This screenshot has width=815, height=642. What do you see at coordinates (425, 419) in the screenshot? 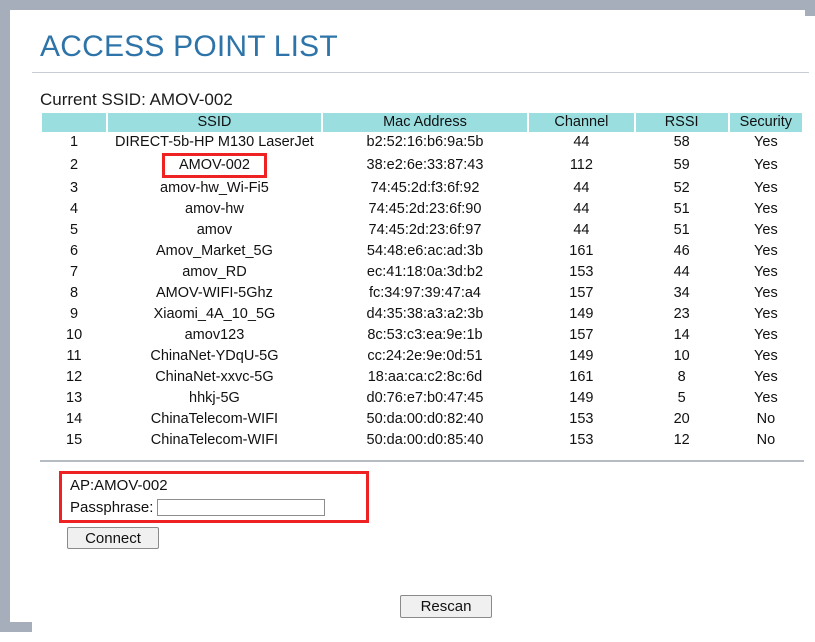
I see `cell-mac: 50:da:00:d0:82:40` at bounding box center [425, 419].